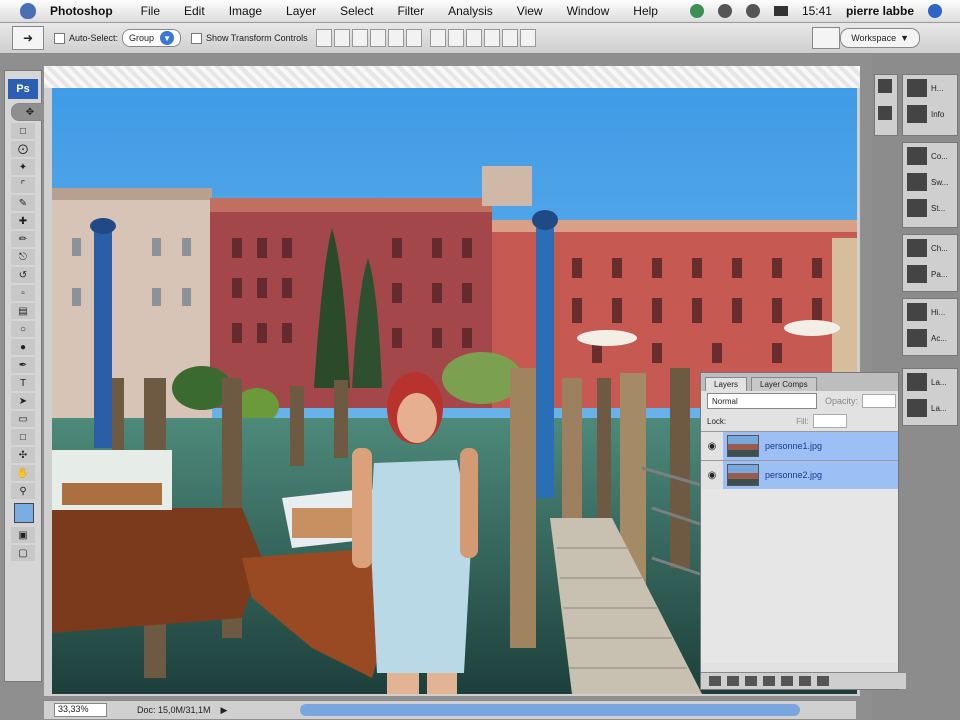 The height and width of the screenshot is (720, 960). What do you see at coordinates (23, 293) in the screenshot?
I see `eraser-tool-icon: ▫` at bounding box center [23, 293].